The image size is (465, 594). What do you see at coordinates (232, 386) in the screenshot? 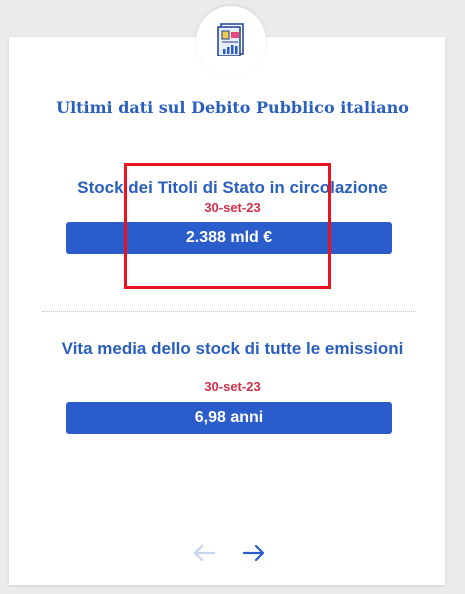
I see `average-life-section-date: 30-set-23` at bounding box center [232, 386].